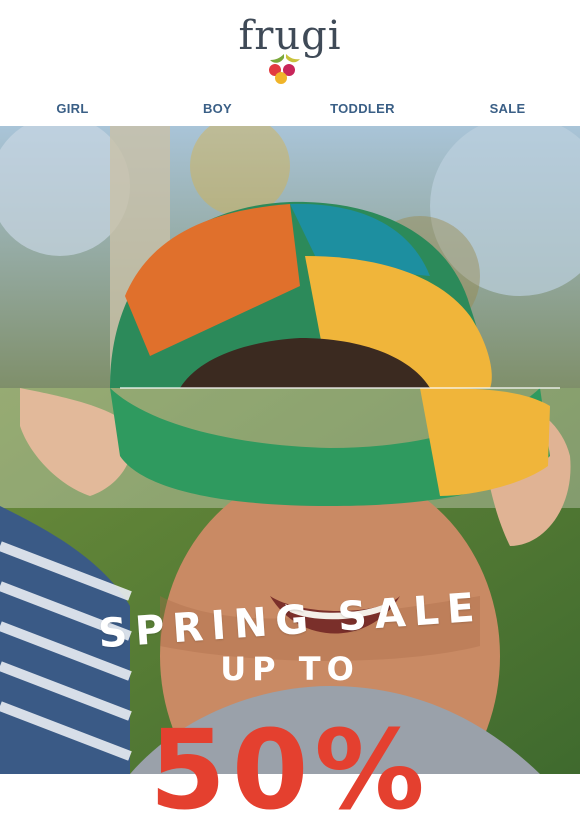  Describe the element at coordinates (290, 48) in the screenshot. I see `email-header: frugi` at that location.